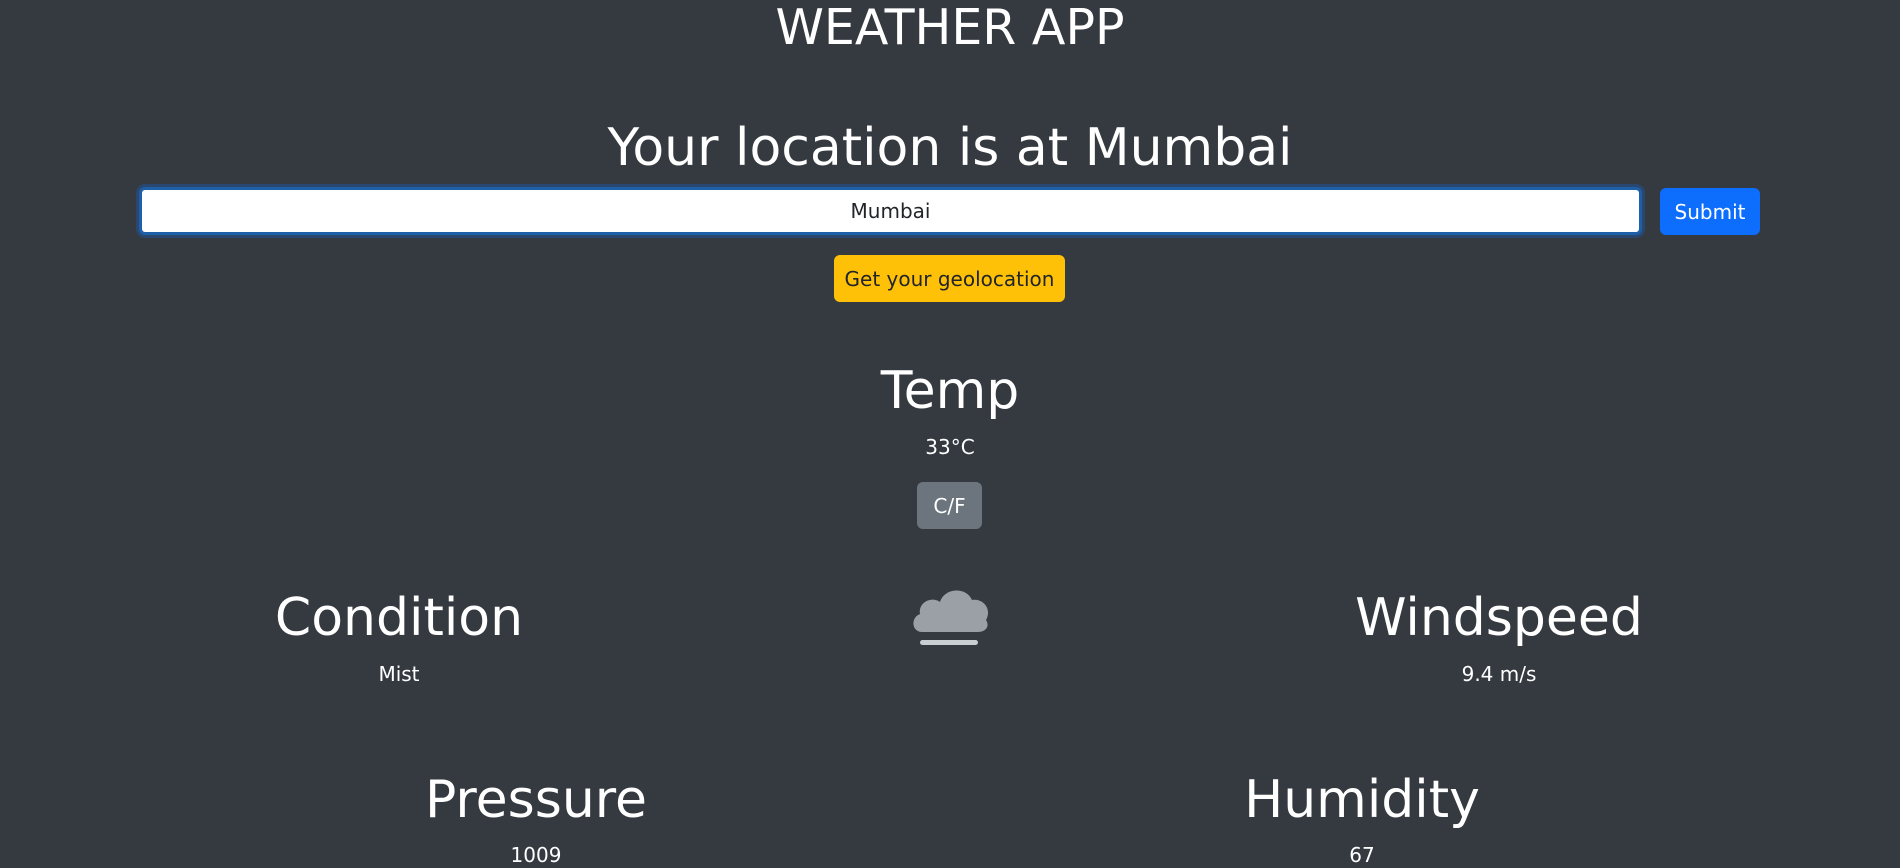 The height and width of the screenshot is (868, 1900). What do you see at coordinates (399, 674) in the screenshot?
I see `condition-value: Mist` at bounding box center [399, 674].